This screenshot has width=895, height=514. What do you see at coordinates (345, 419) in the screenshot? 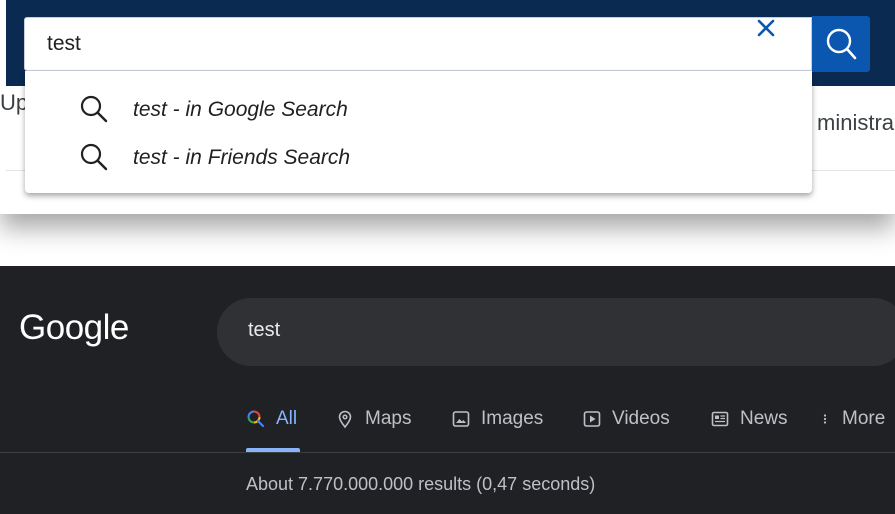
I see `map-pin-icon` at bounding box center [345, 419].